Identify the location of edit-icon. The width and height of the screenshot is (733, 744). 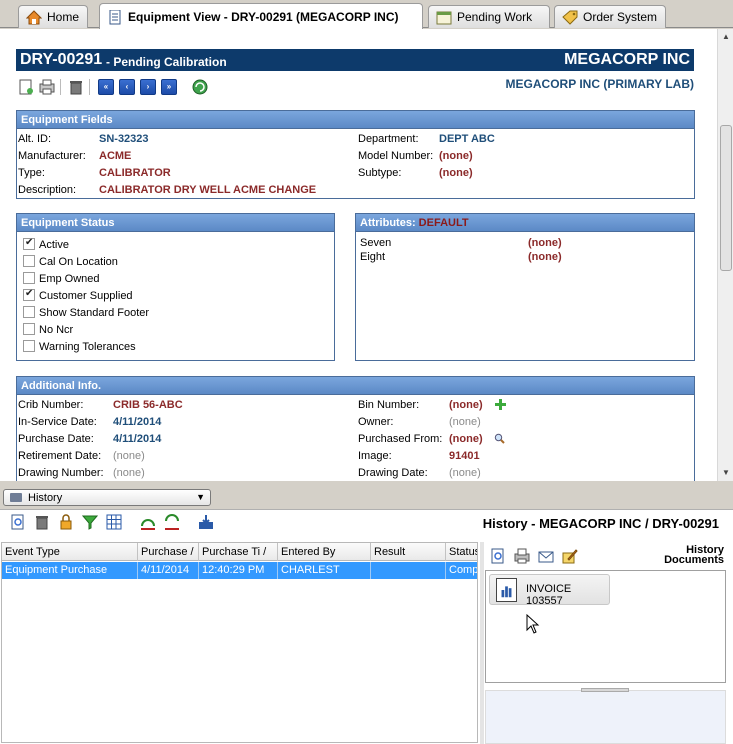
(570, 556).